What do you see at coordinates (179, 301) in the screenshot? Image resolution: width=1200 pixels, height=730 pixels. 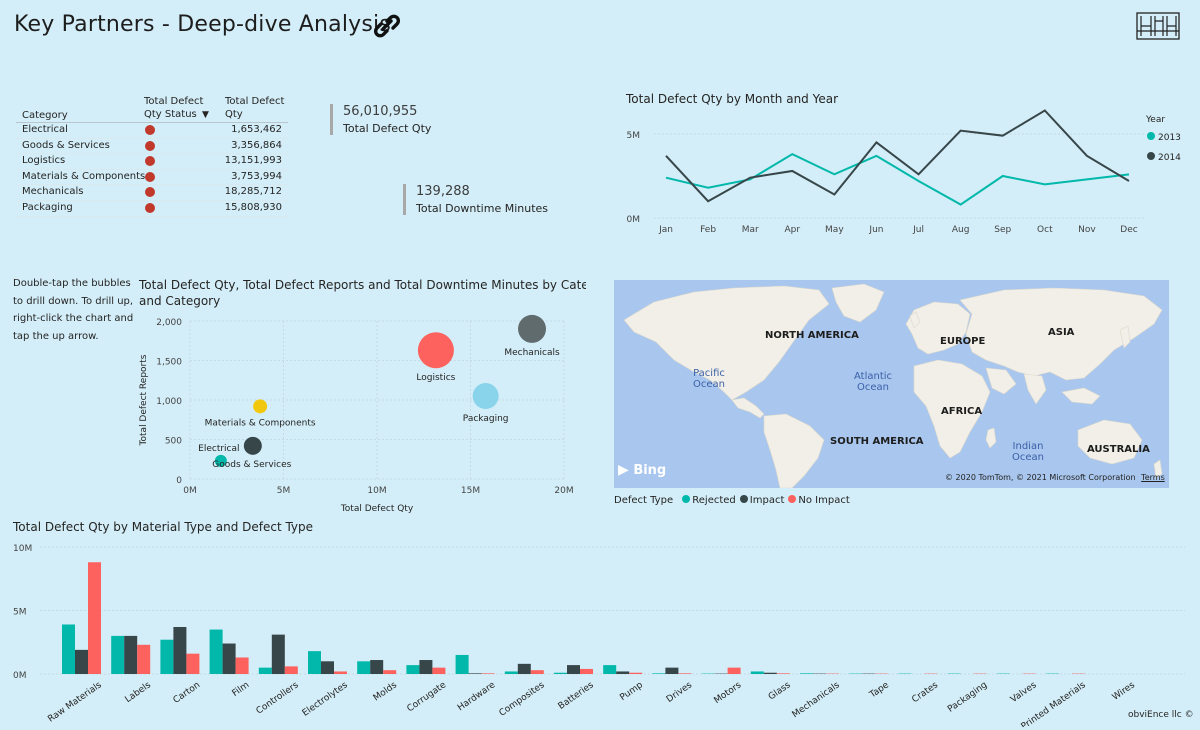 I see `scatter-title-line2: and Category` at bounding box center [179, 301].